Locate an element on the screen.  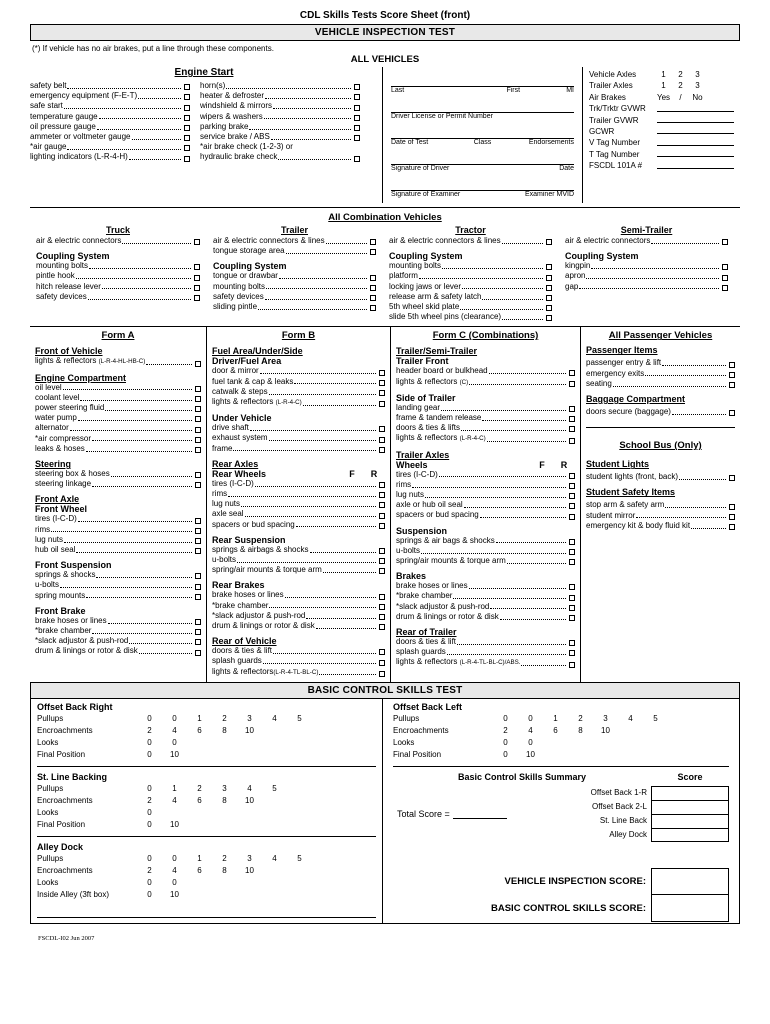
vehicle-info-option: No is located at coordinates (697, 97).